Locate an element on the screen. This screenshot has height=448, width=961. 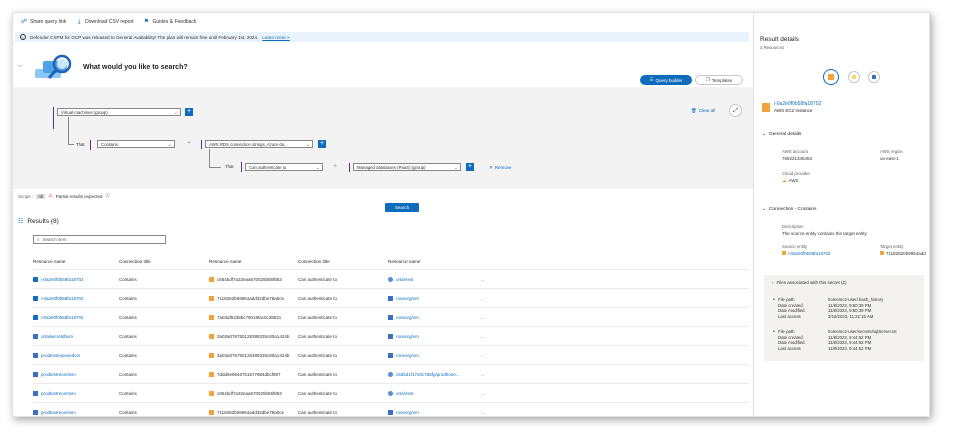
remove-button: ✕ Remove is located at coordinates (500, 168).